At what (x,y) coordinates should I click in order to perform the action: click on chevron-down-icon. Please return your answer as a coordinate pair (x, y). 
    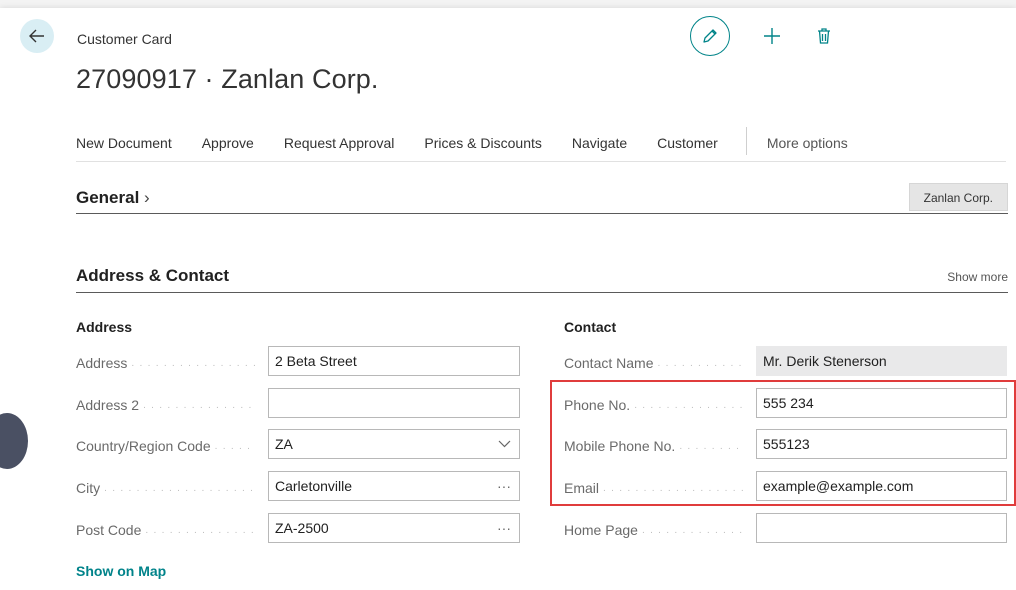
    Looking at the image, I should click on (504, 444).